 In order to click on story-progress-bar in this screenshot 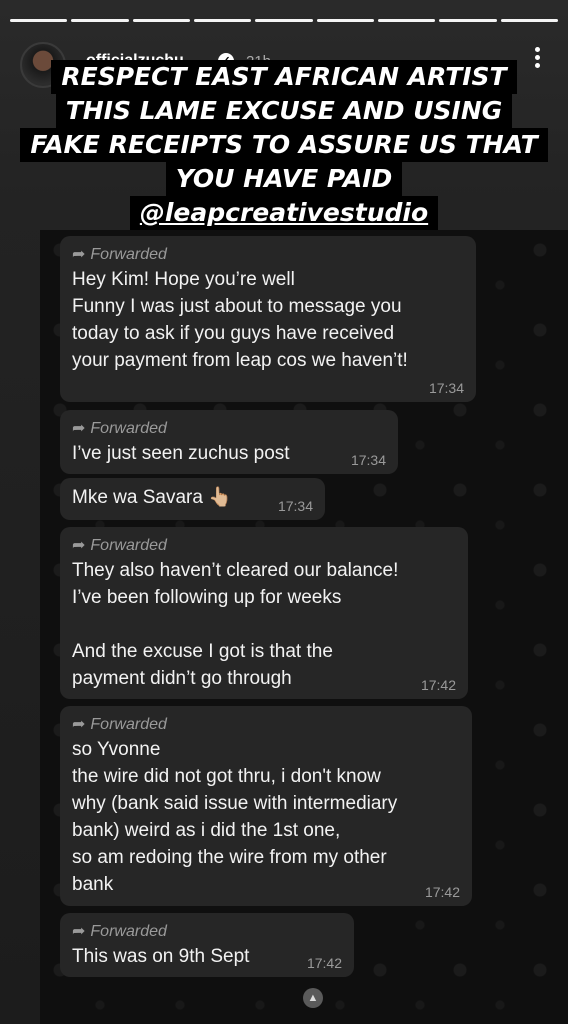, I will do `click(284, 20)`.